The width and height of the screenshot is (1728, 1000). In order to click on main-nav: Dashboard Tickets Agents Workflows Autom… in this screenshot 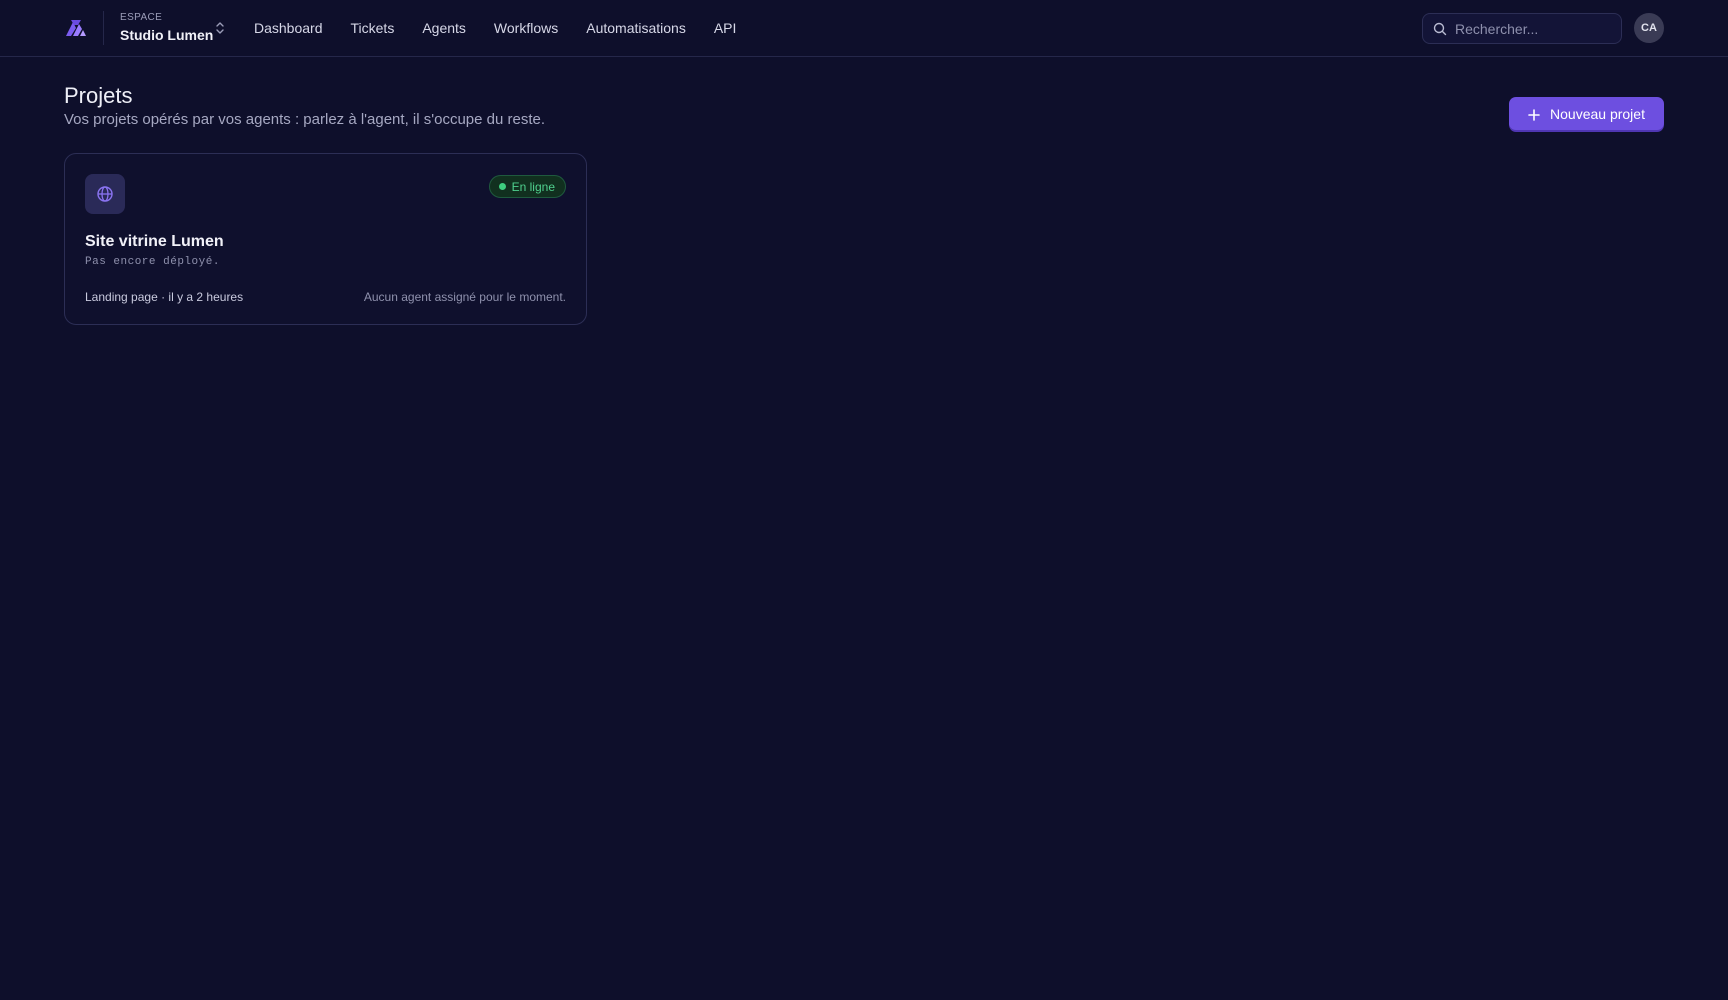, I will do `click(495, 28)`.